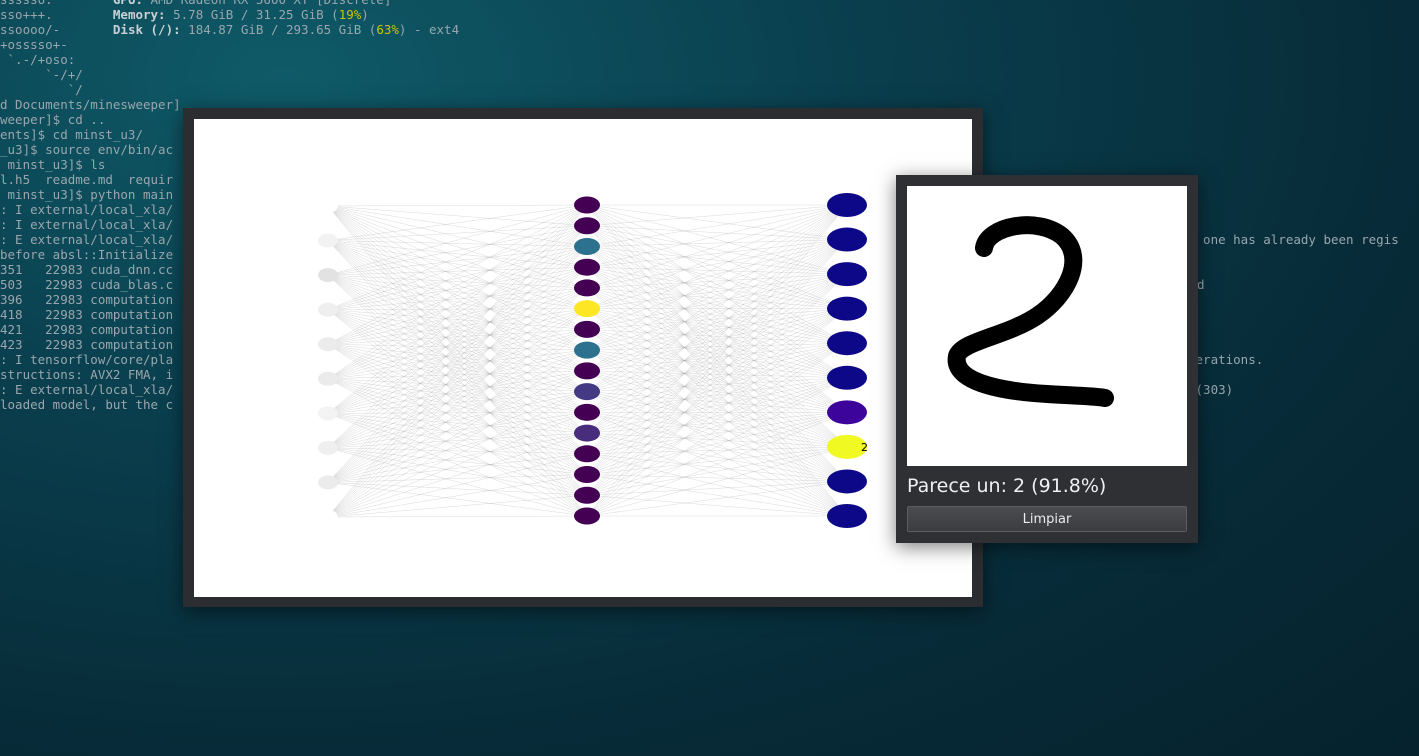  What do you see at coordinates (87, 284) in the screenshot?
I see `terminal-line: 503 22983 cuda_blas.c` at bounding box center [87, 284].